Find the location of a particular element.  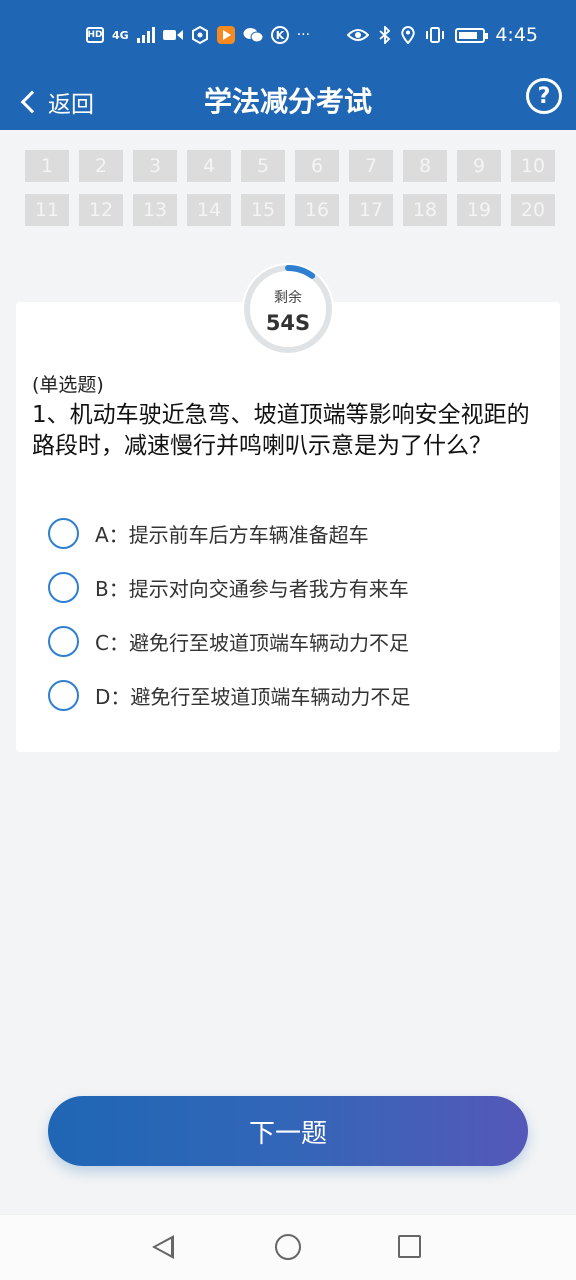

question-mark-icon: ? is located at coordinates (544, 96).